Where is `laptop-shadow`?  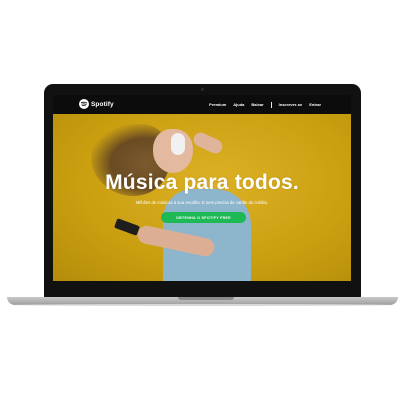 laptop-shadow is located at coordinates (202, 305).